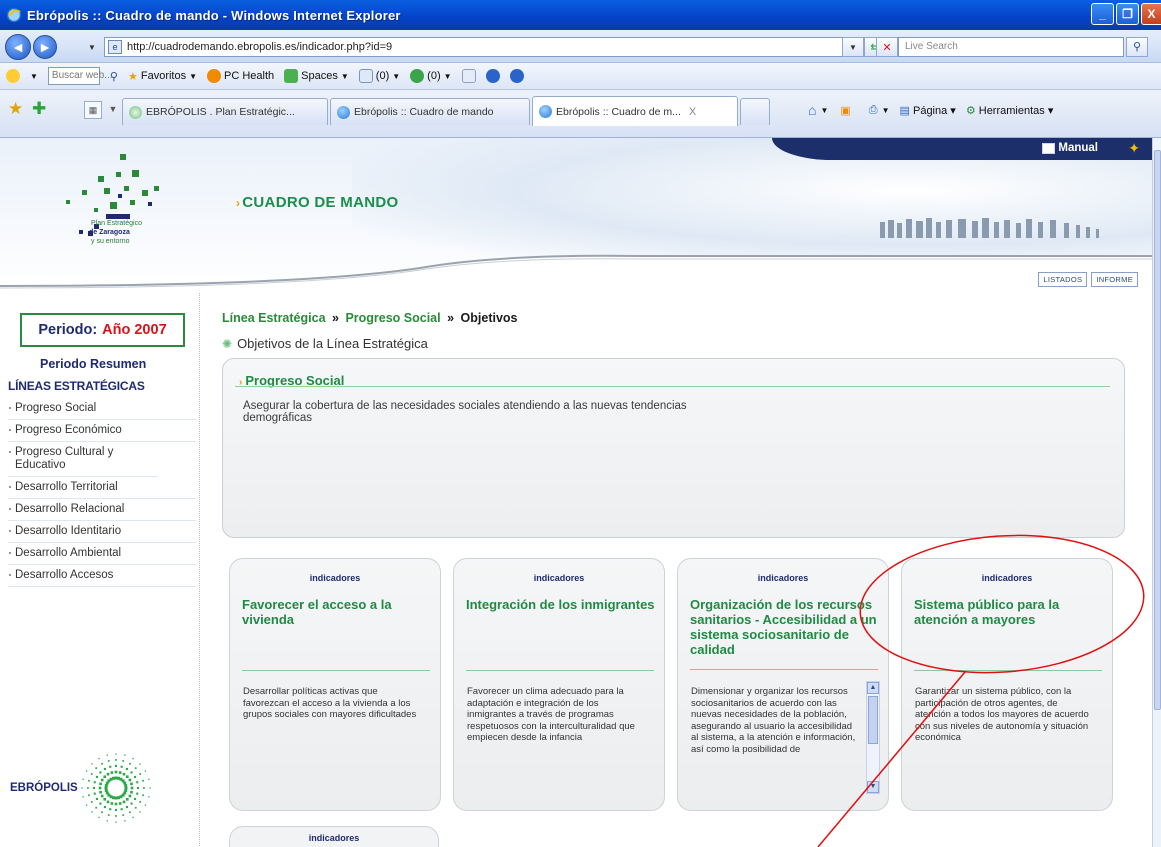  What do you see at coordinates (92, 47) in the screenshot?
I see `history-dropdown-icon: ▼` at bounding box center [92, 47].